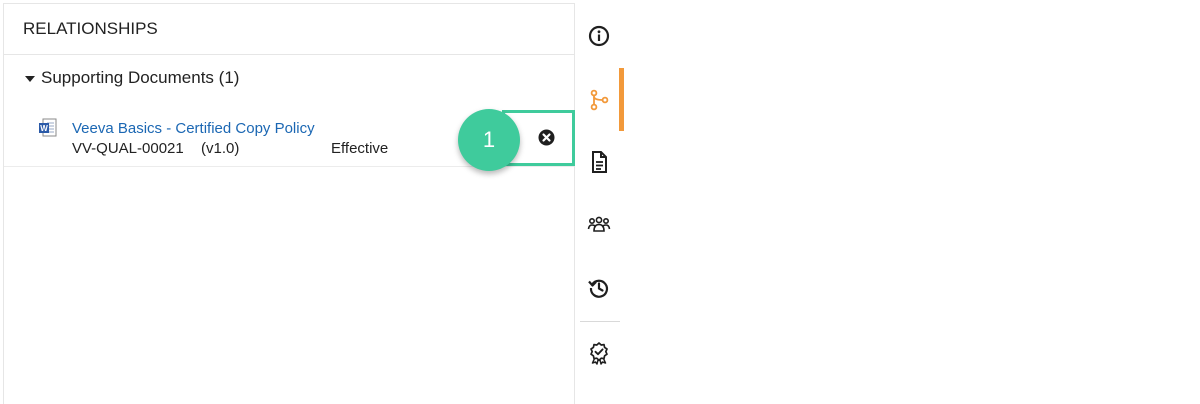 Image resolution: width=1200 pixels, height=404 pixels. I want to click on document-icon, so click(599, 162).